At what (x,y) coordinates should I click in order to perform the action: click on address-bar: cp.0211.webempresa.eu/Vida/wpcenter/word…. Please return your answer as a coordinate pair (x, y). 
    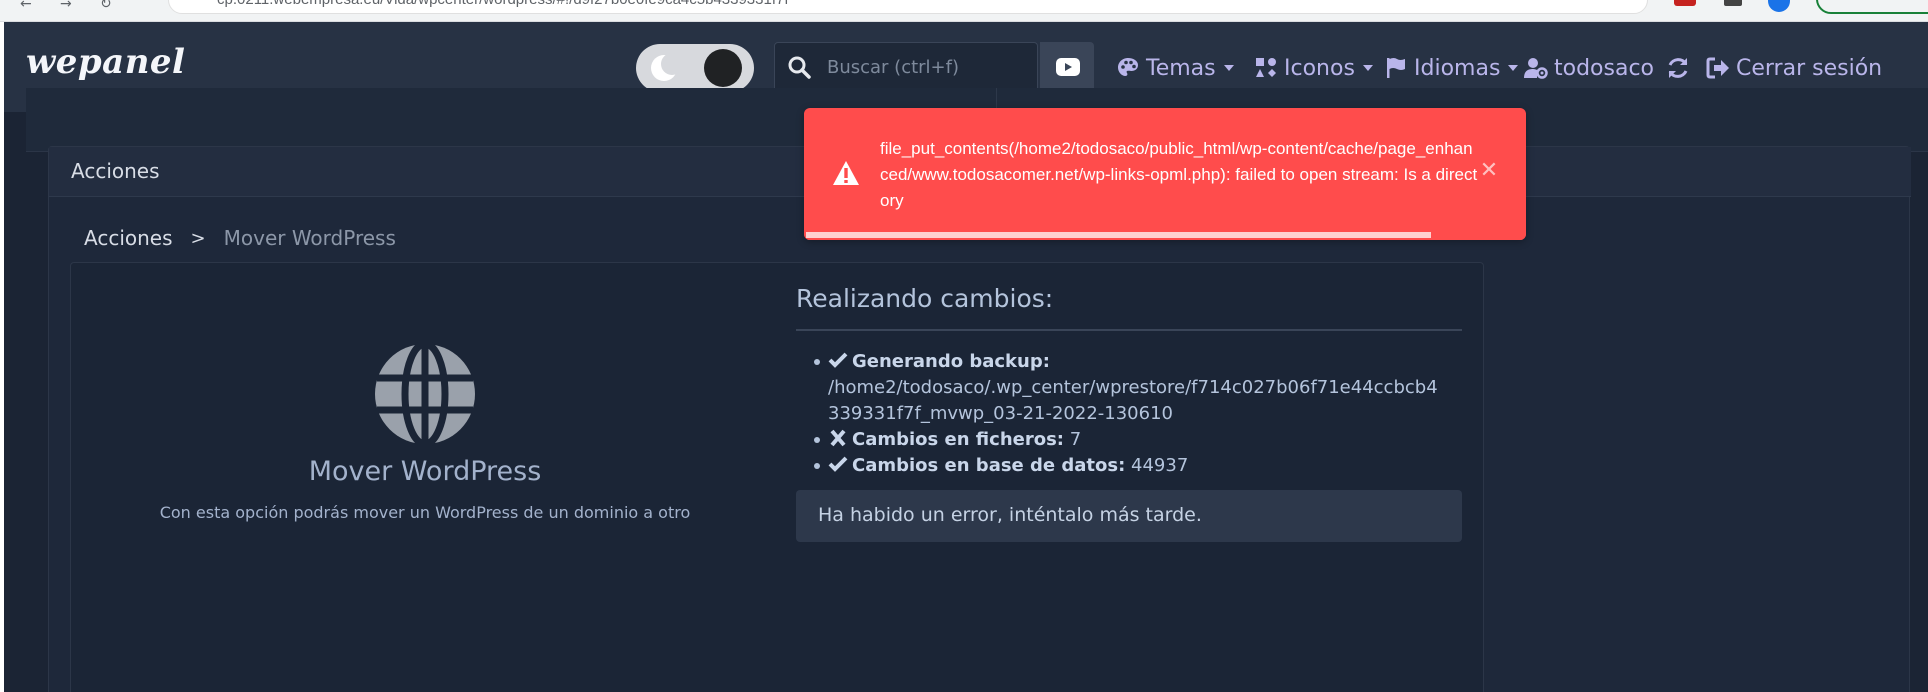
    Looking at the image, I should click on (908, 7).